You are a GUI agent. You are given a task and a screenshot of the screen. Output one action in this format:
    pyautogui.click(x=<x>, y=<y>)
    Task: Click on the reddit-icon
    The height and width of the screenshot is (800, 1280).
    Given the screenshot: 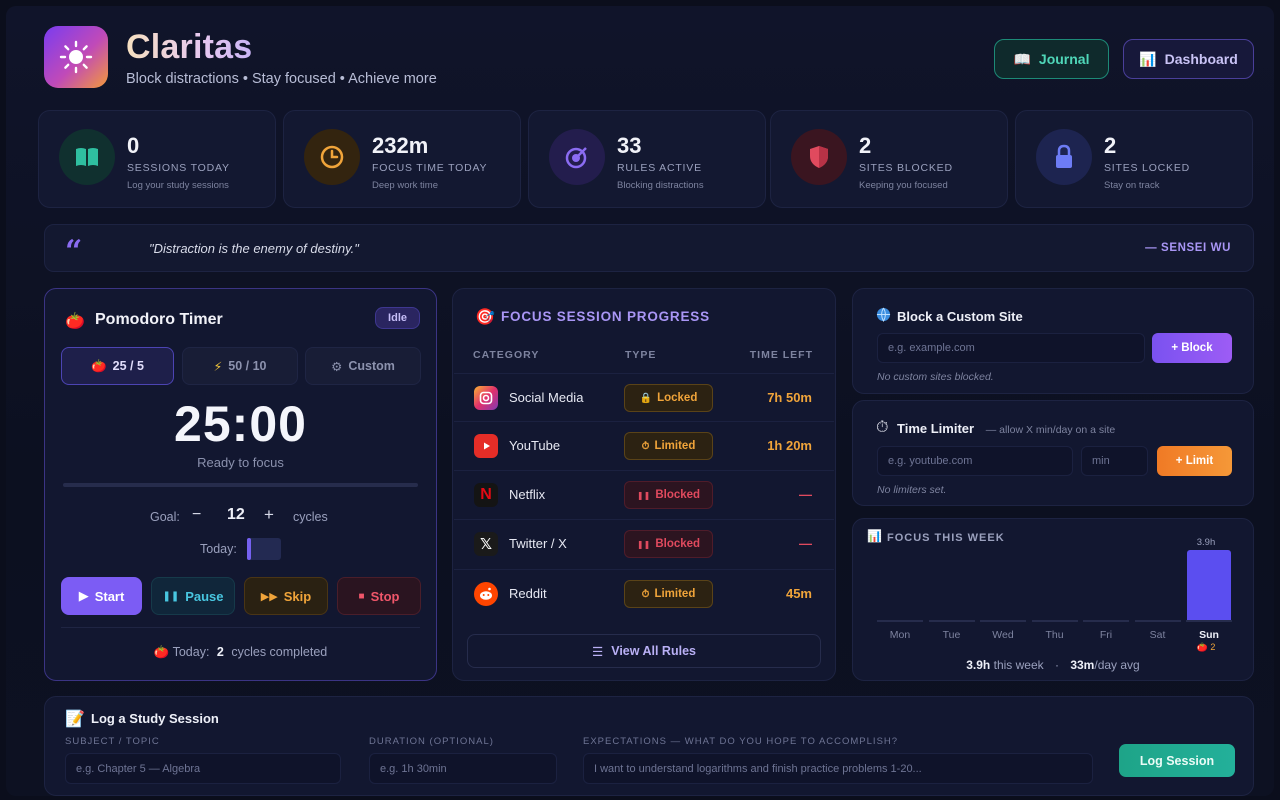 What is the action you would take?
    pyautogui.click(x=486, y=594)
    